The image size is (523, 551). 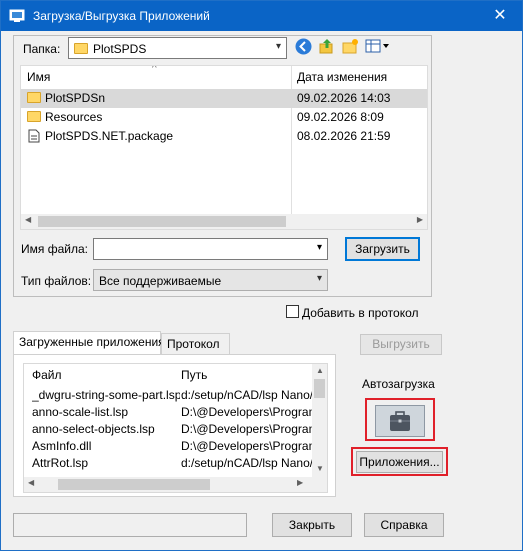 I want to click on filetype-select-value: Все поддерживаемые, so click(x=160, y=281).